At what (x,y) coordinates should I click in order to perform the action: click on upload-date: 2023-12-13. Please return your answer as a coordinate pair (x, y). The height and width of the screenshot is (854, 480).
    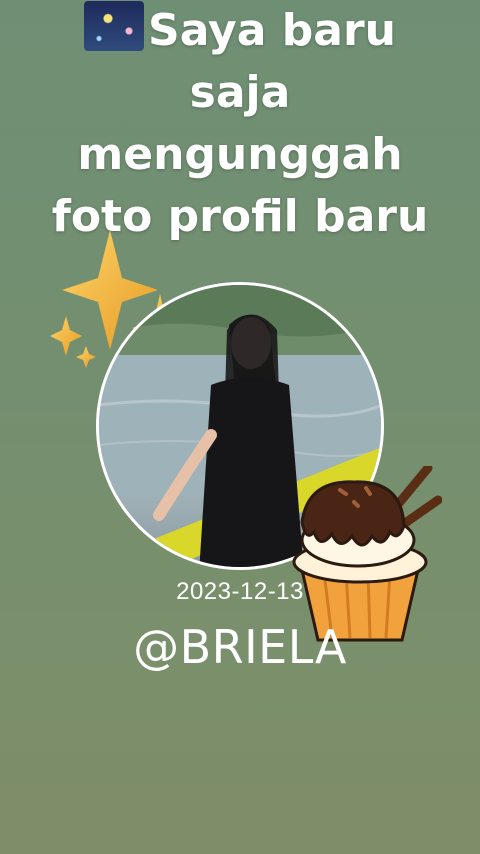
    Looking at the image, I should click on (240, 591).